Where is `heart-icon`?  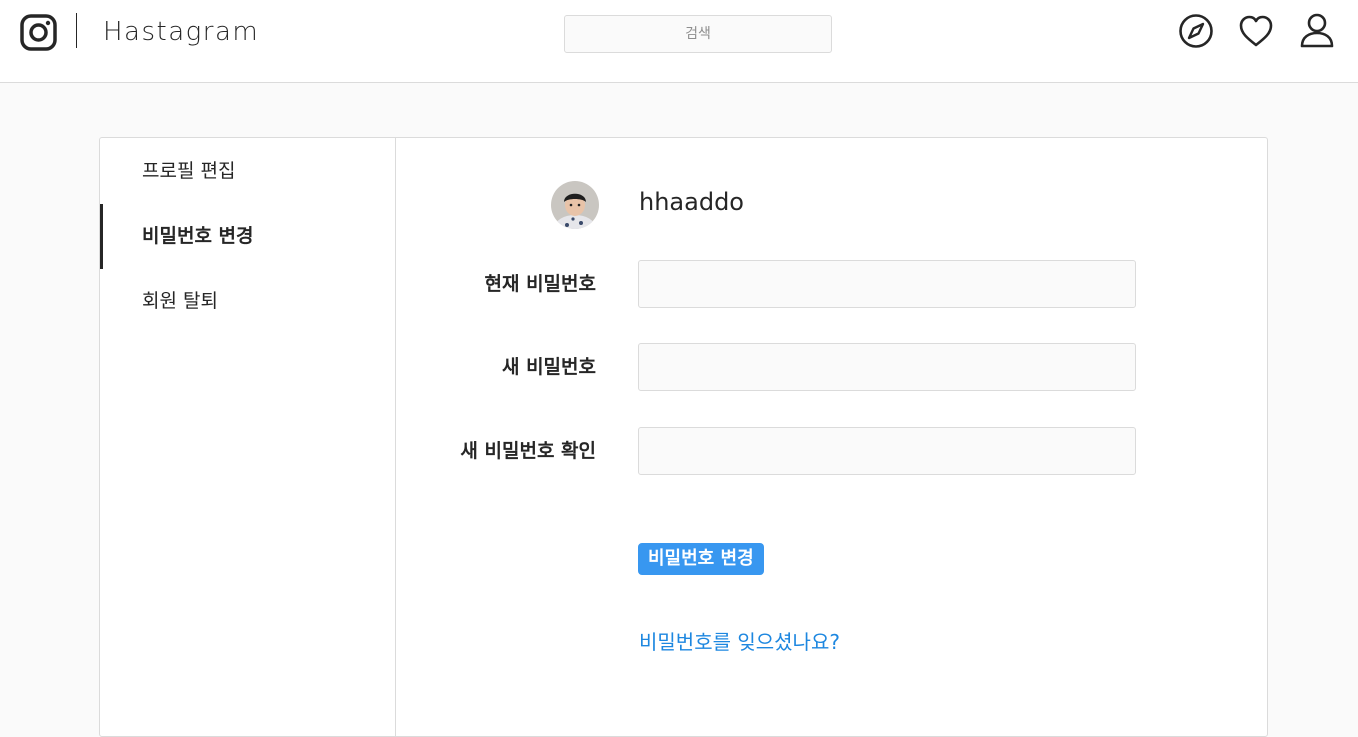
heart-icon is located at coordinates (1256, 32).